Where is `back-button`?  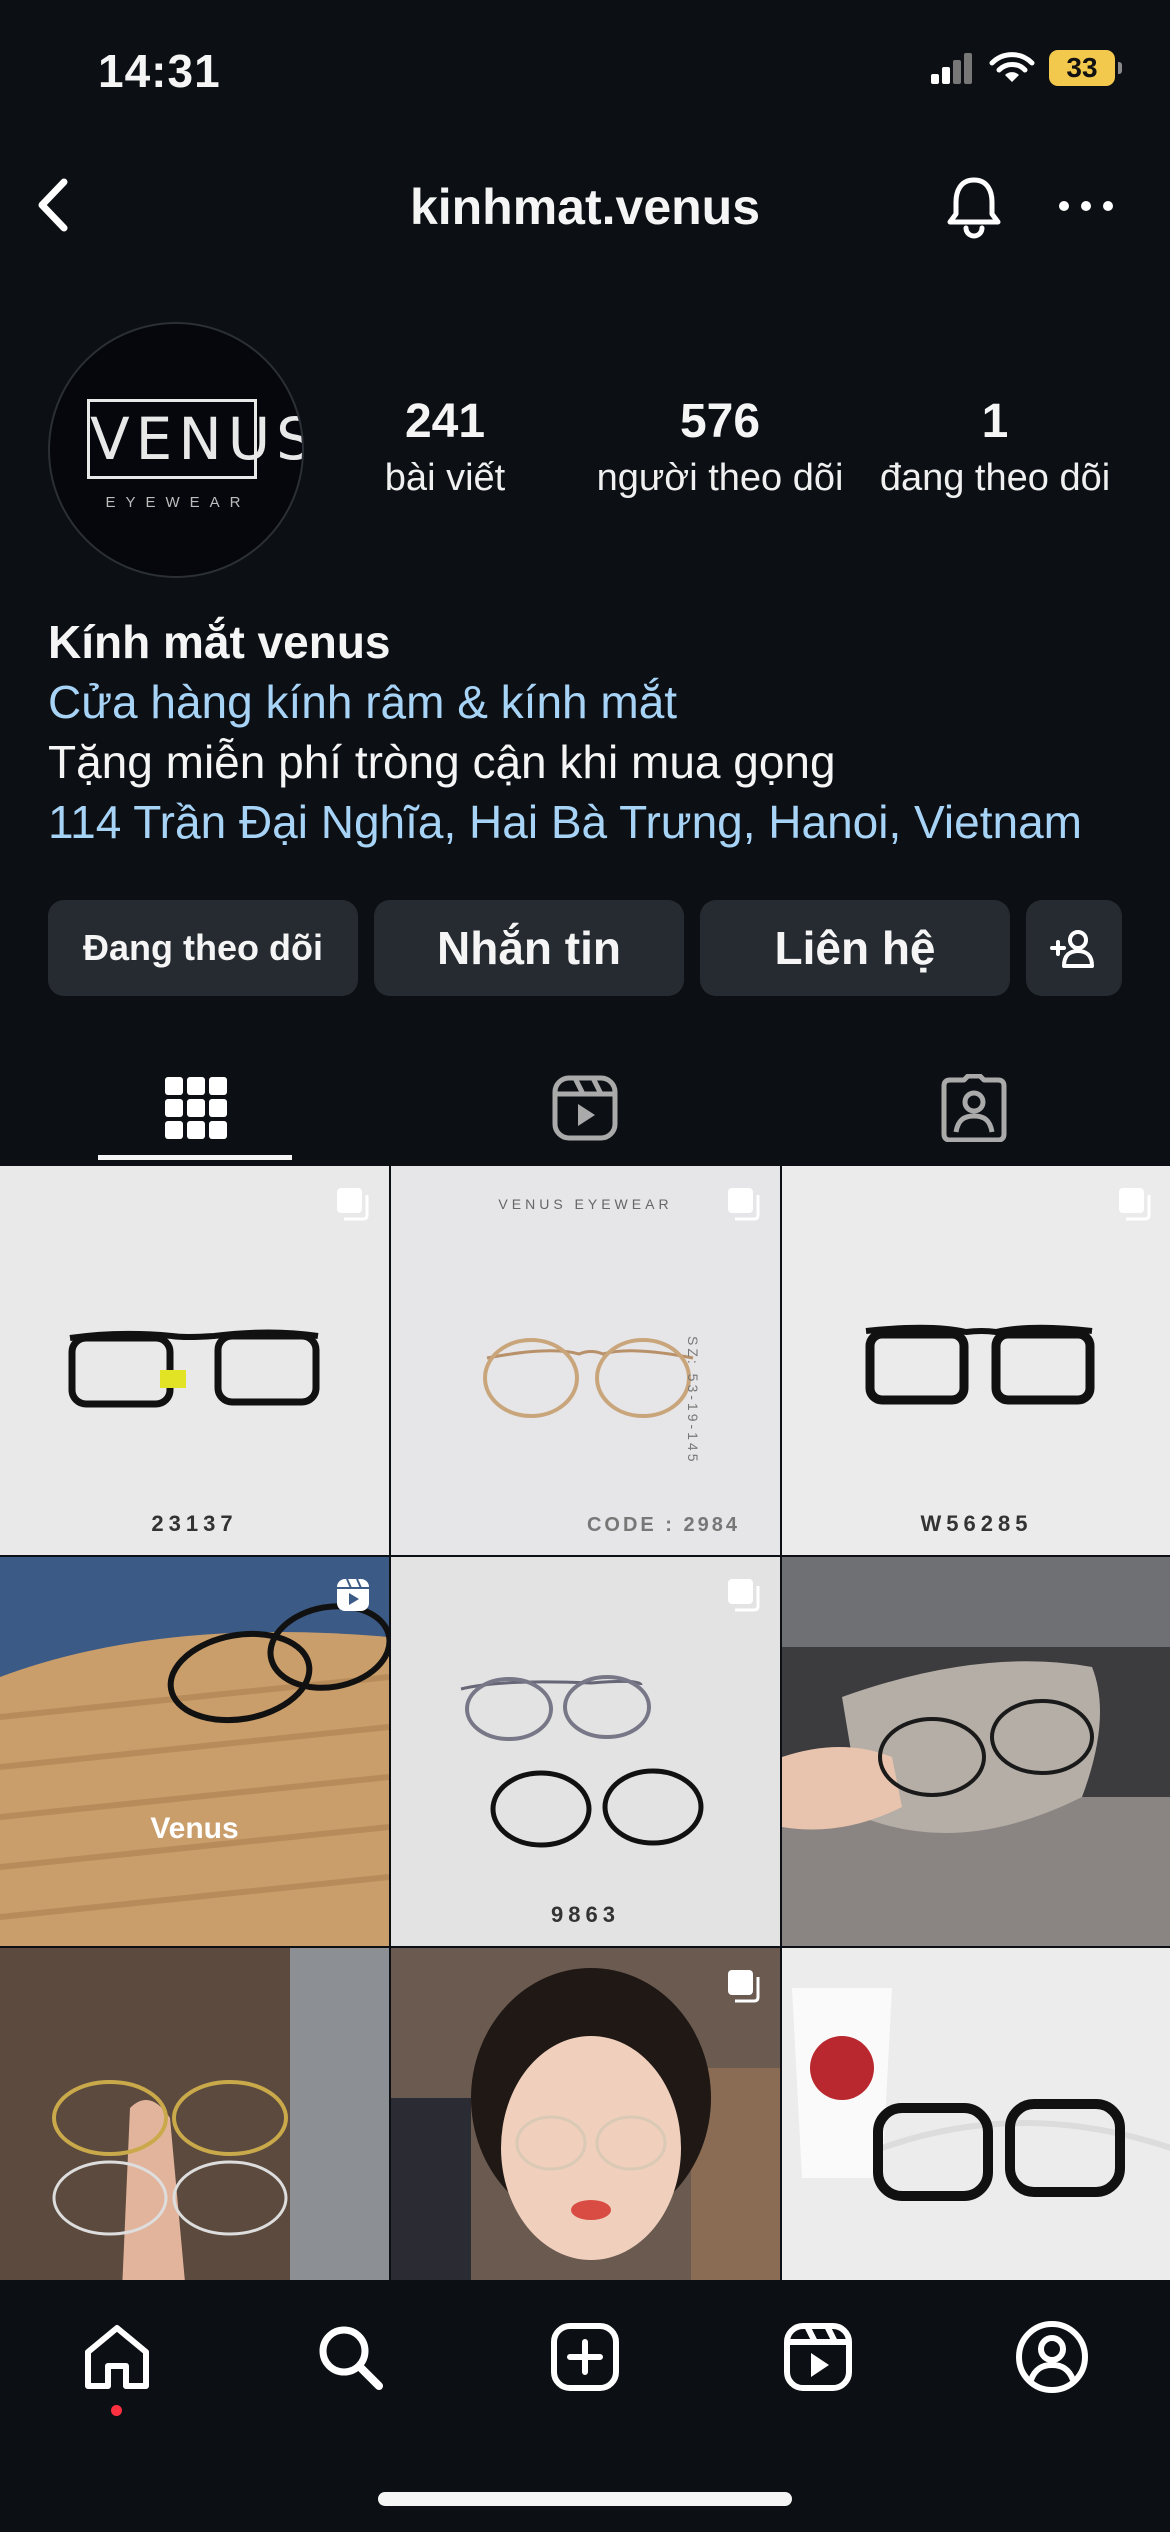
back-button is located at coordinates (55, 205).